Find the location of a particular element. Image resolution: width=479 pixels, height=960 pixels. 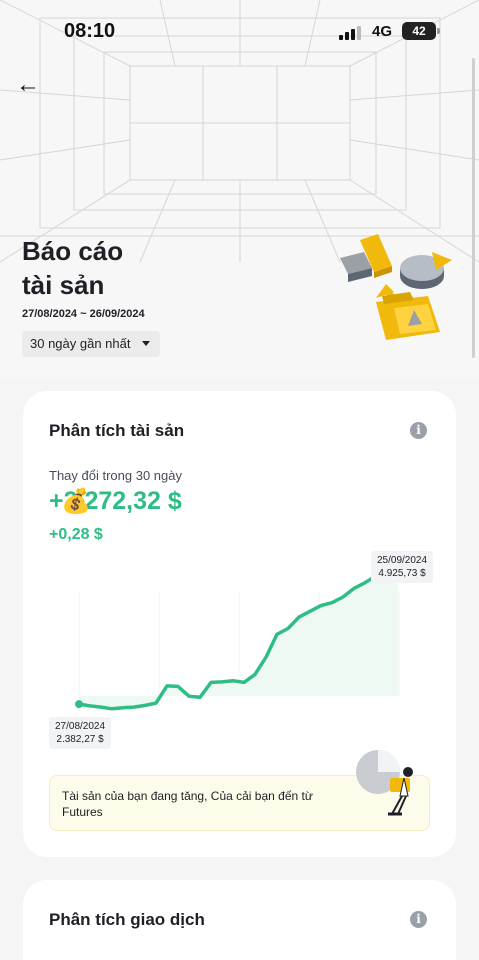

change-percent: +0,28 $ is located at coordinates (76, 534).